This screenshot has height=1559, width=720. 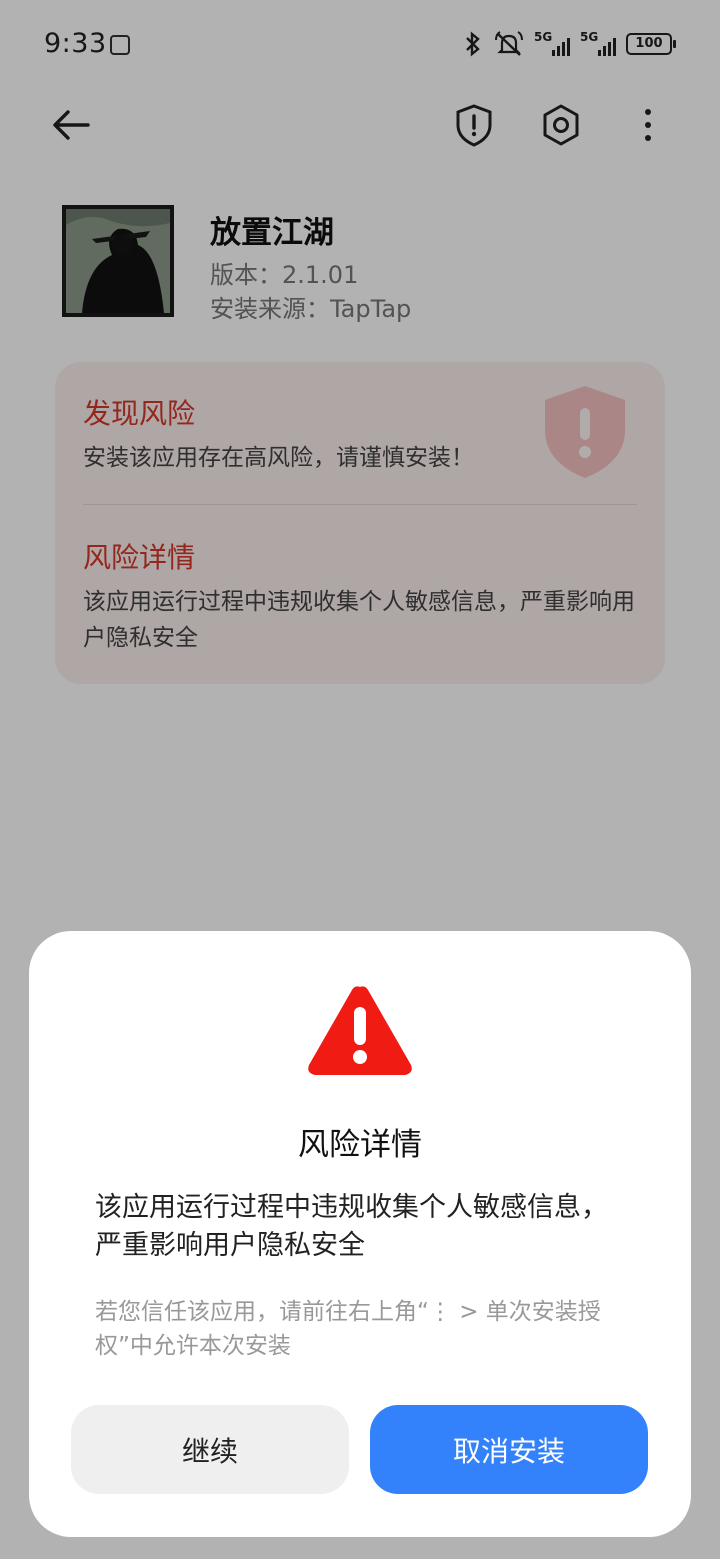 I want to click on dialog-hint: 若您信任该应用，请前往右上角“⋮ > 单次安装授权”中允许本次安装, so click(x=348, y=1329).